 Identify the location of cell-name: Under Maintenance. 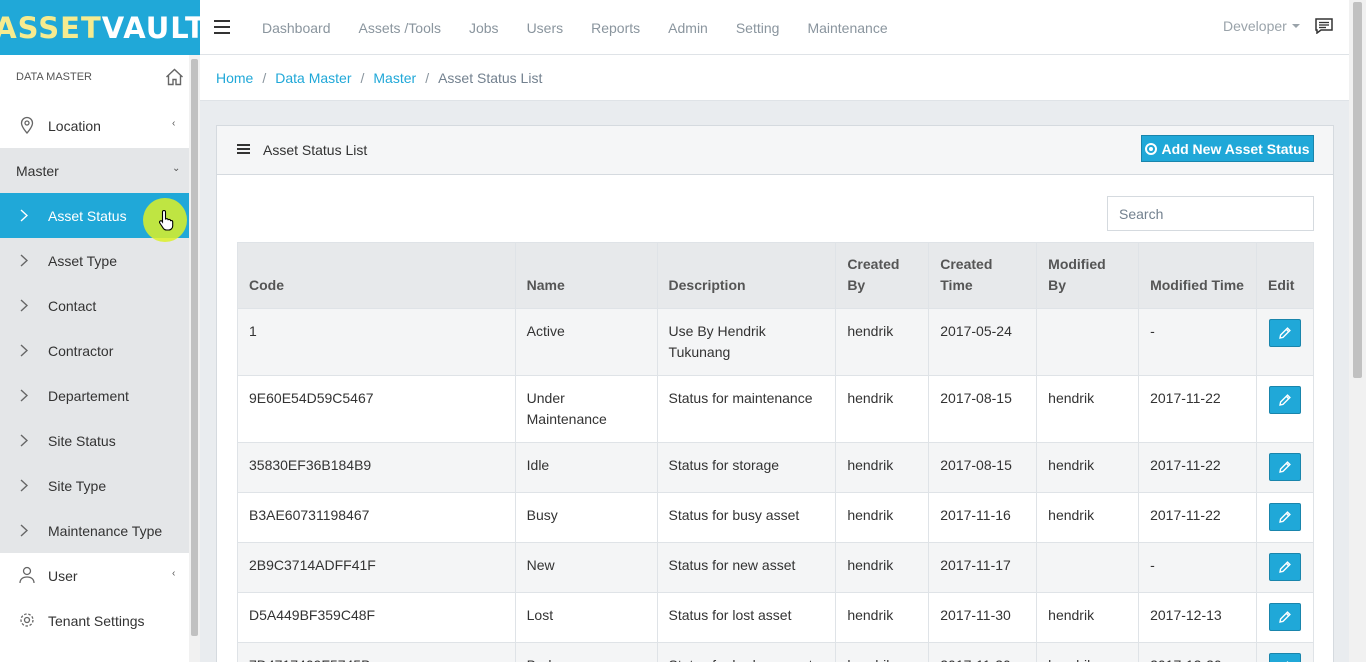
(586, 409).